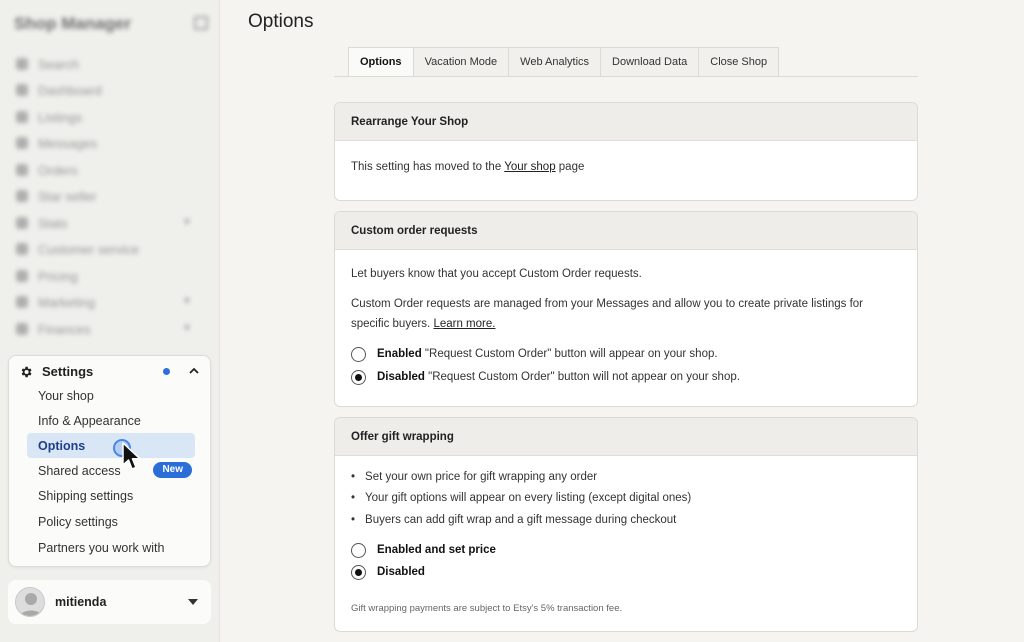 This screenshot has height=642, width=1024. Describe the element at coordinates (55, 302) in the screenshot. I see `nav-item-marketing: Marketing` at that location.